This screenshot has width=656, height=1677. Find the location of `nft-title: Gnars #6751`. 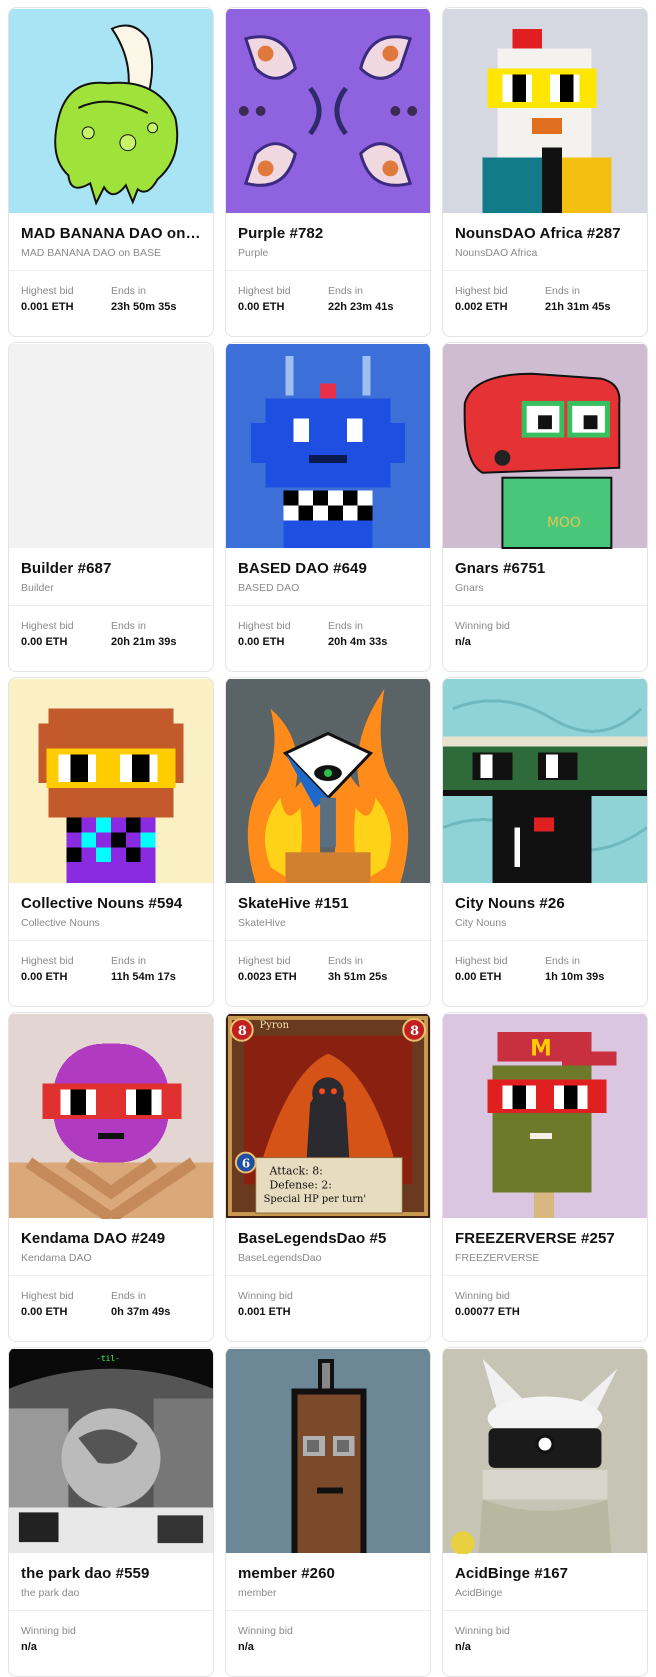

nft-title: Gnars #6751 is located at coordinates (545, 568).